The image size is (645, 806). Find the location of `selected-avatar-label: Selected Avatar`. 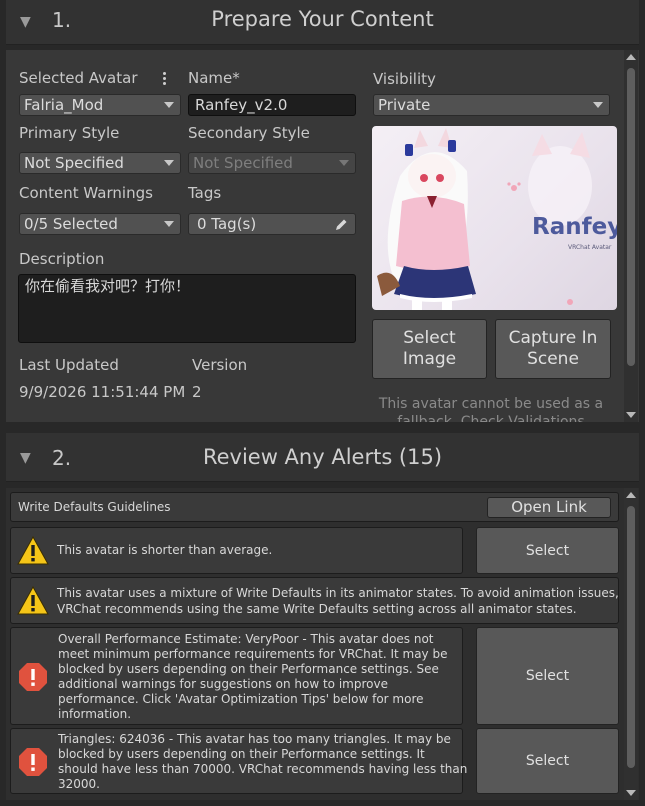

selected-avatar-label: Selected Avatar is located at coordinates (78, 78).